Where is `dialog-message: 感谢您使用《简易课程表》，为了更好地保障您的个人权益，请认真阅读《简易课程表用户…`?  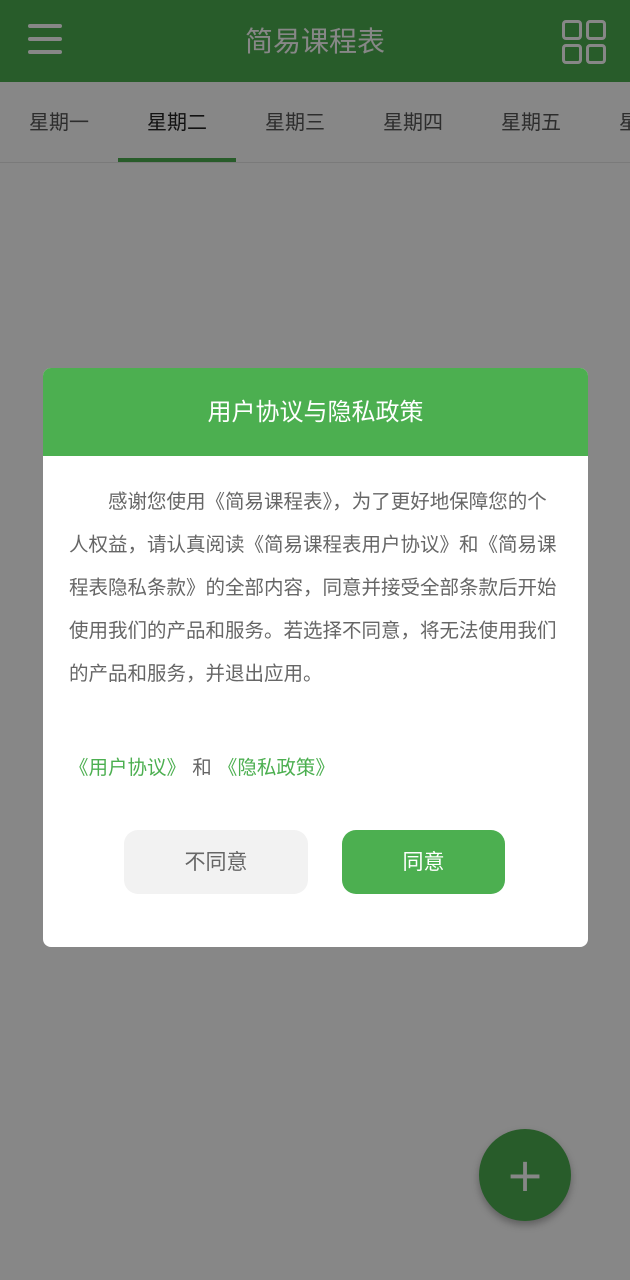 dialog-message: 感谢您使用《简易课程表》，为了更好地保障您的个人权益，请认真阅读《简易课程表用户… is located at coordinates (313, 587).